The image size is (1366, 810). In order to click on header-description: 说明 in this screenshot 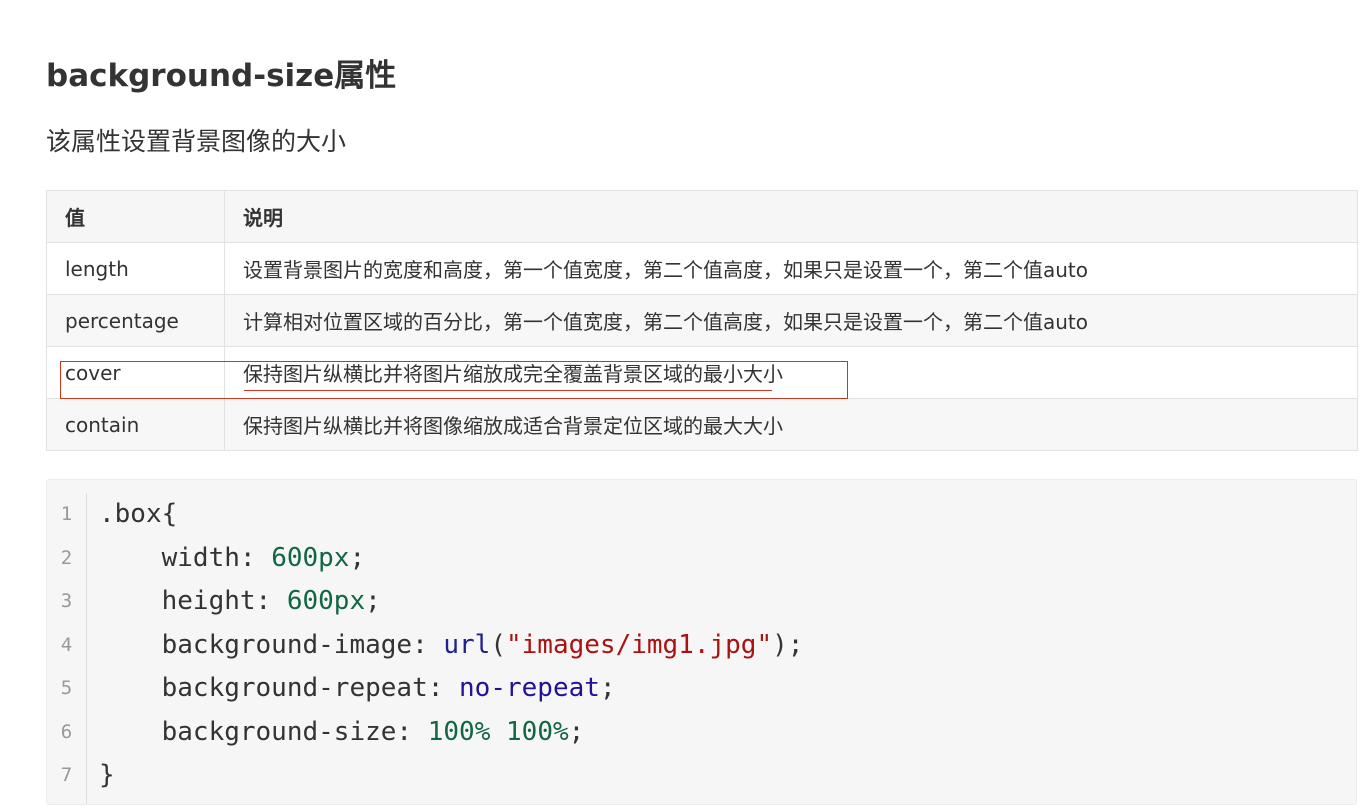, I will do `click(791, 216)`.